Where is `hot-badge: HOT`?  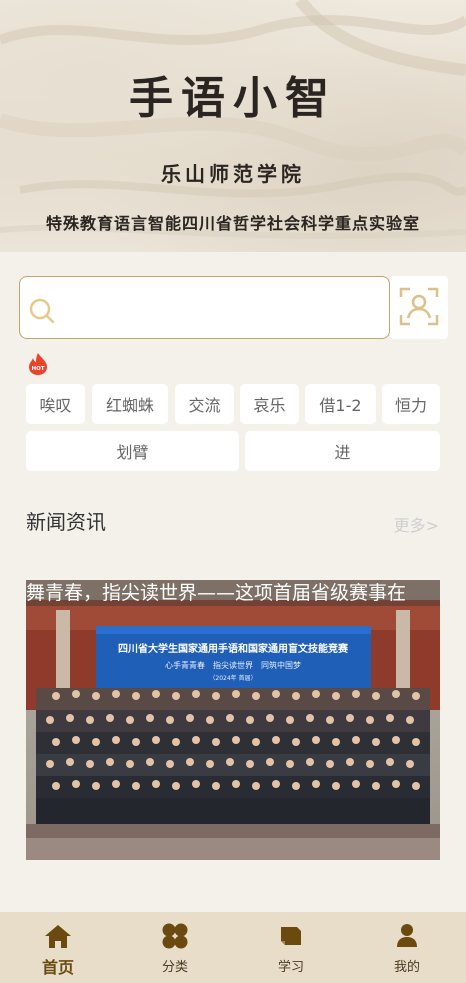
hot-badge: HOT is located at coordinates (38, 366).